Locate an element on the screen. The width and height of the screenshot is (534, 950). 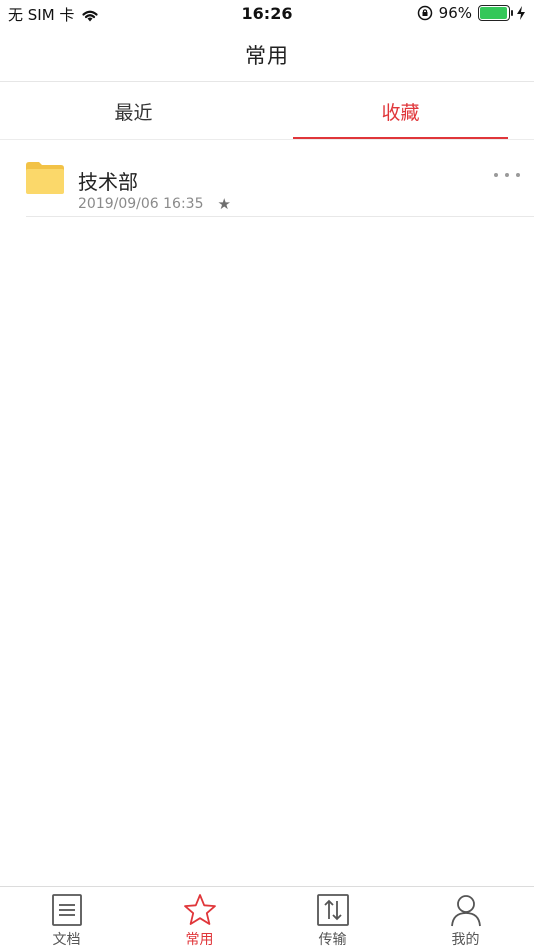
orientation-lock-icon is located at coordinates (424, 13).